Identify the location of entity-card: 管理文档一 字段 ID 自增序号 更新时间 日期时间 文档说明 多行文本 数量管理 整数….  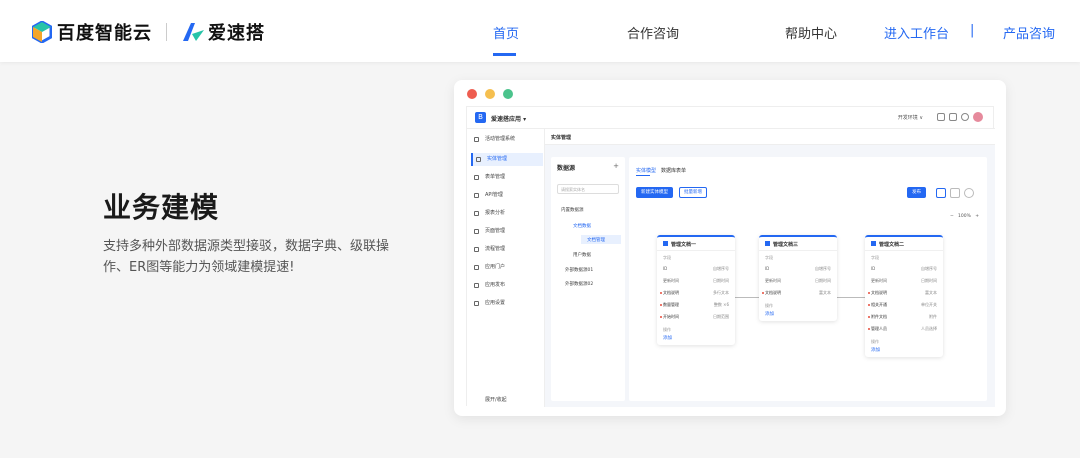
(696, 290).